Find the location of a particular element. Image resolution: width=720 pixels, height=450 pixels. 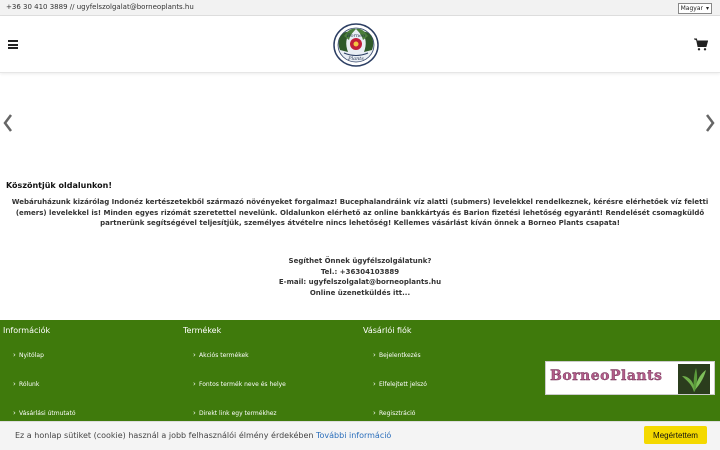

site-logo: Borneo Plants is located at coordinates (356, 45).